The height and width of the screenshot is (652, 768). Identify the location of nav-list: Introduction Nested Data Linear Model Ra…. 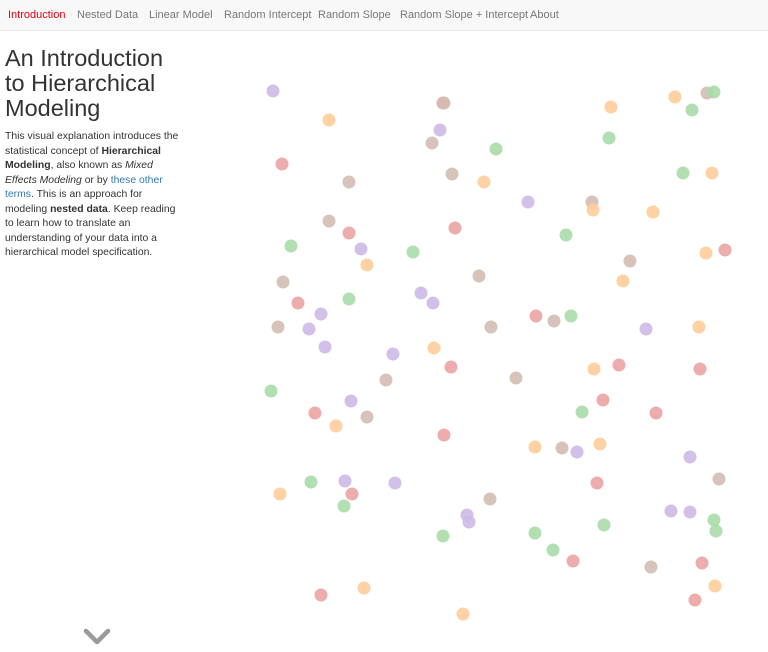
(384, 15).